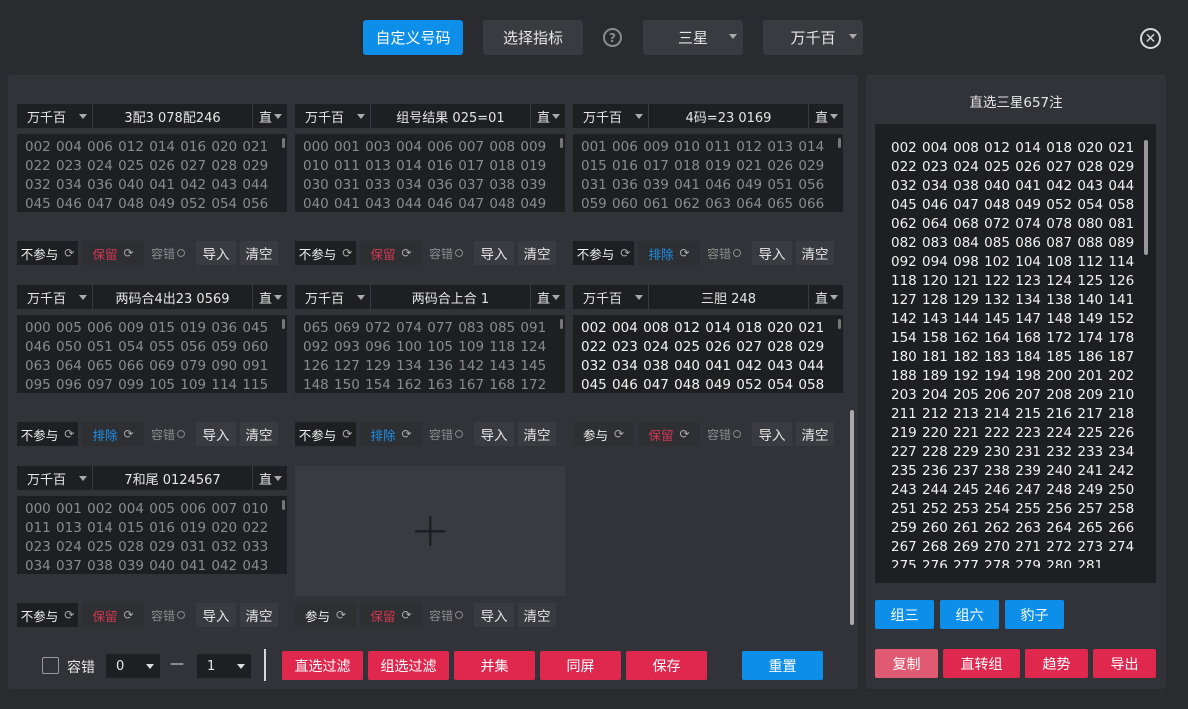  What do you see at coordinates (1150, 38) in the screenshot?
I see `close-icon: ✕` at bounding box center [1150, 38].